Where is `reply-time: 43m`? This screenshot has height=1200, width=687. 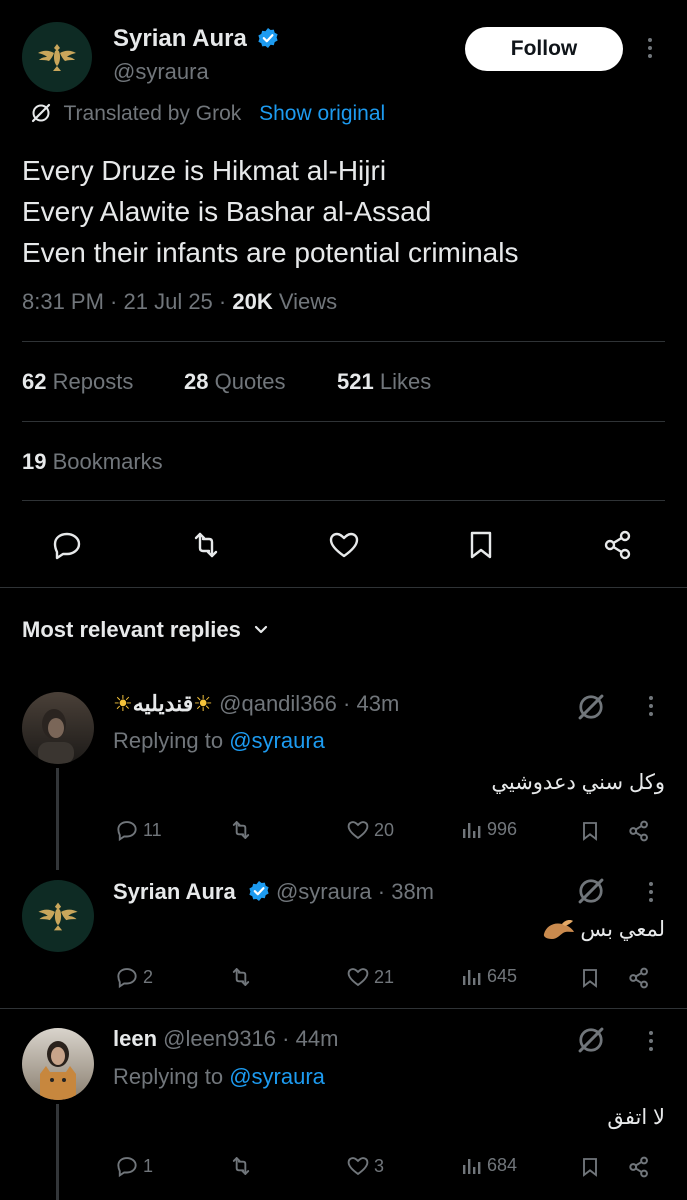 reply-time: 43m is located at coordinates (377, 703).